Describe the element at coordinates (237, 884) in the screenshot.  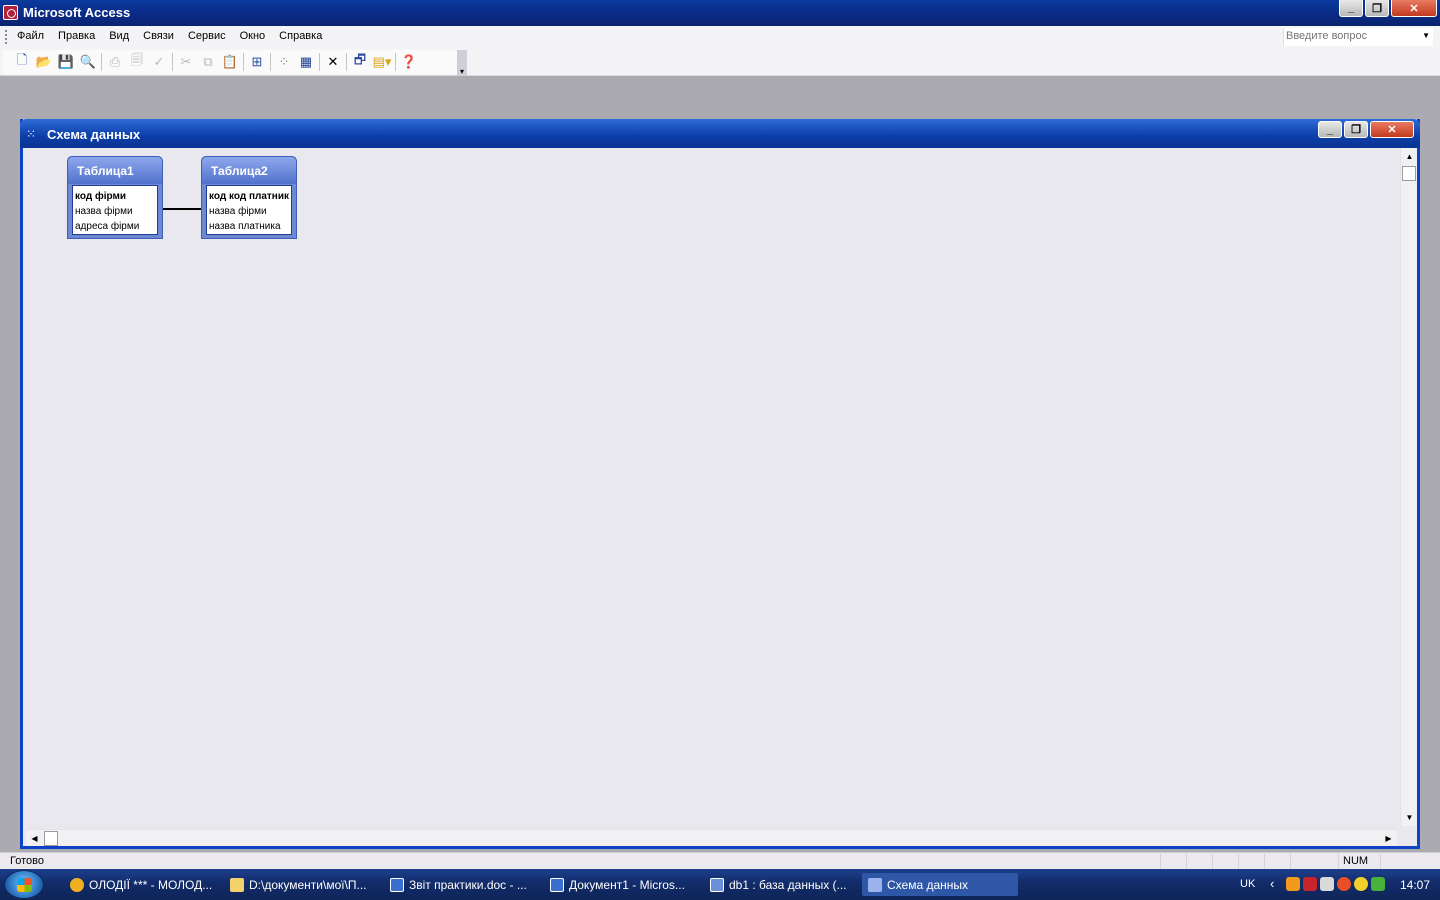
I see `folder-icon` at that location.